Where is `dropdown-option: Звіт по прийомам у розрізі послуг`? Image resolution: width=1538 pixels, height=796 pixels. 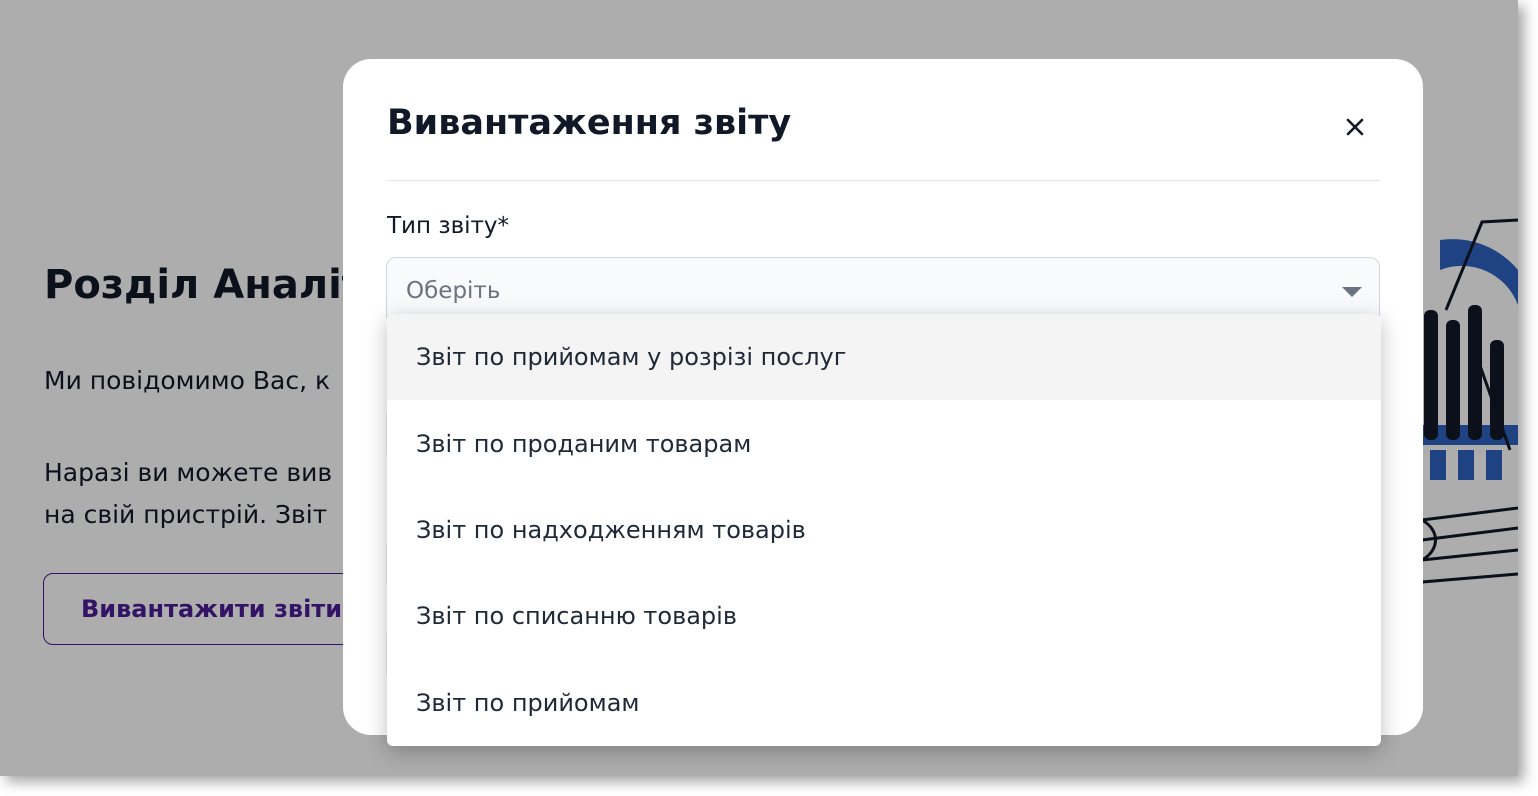 dropdown-option: Звіт по прийомам у розрізі послуг is located at coordinates (884, 357).